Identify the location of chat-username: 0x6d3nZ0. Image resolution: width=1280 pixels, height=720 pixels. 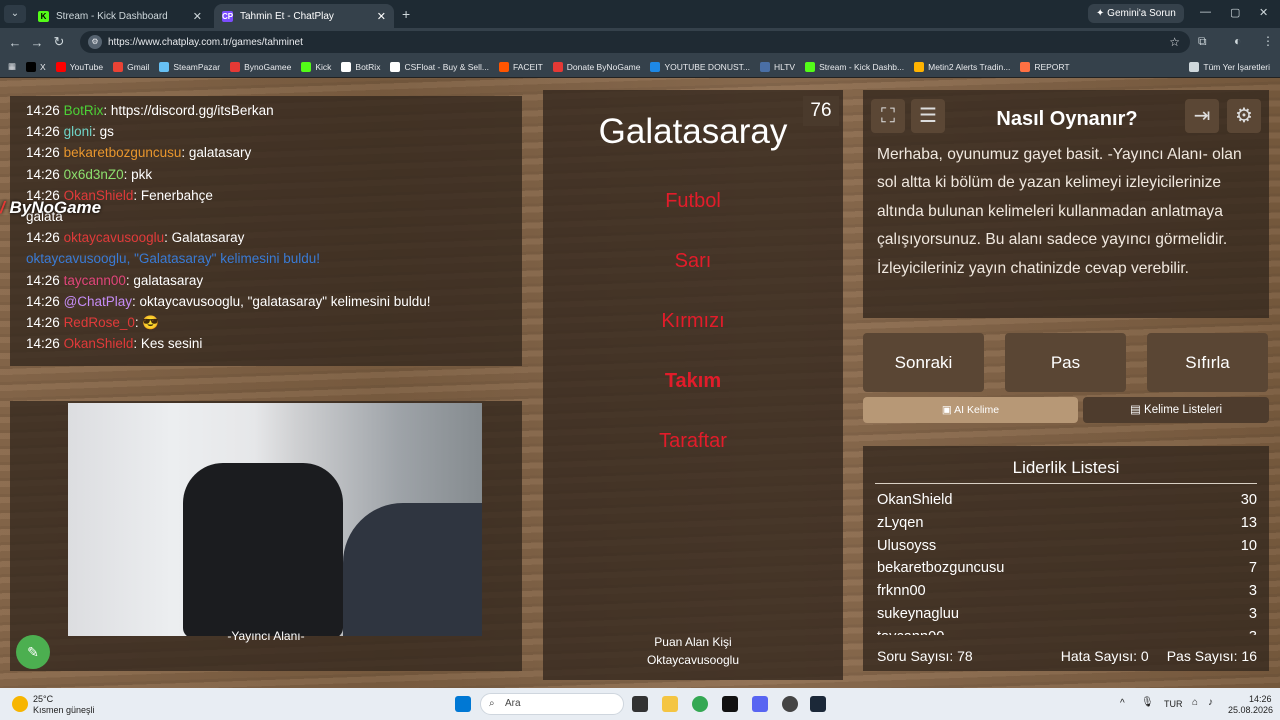
(94, 174).